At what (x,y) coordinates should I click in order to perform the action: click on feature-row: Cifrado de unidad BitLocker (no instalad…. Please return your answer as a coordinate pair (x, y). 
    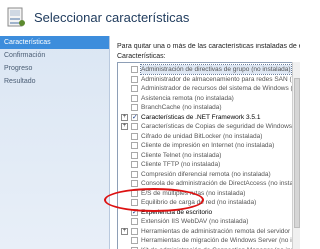
    Looking at the image, I should click on (208, 136).